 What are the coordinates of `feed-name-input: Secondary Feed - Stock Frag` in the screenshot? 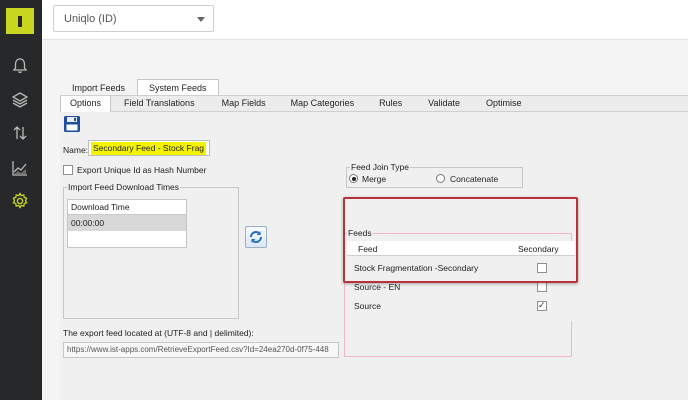 It's located at (149, 148).